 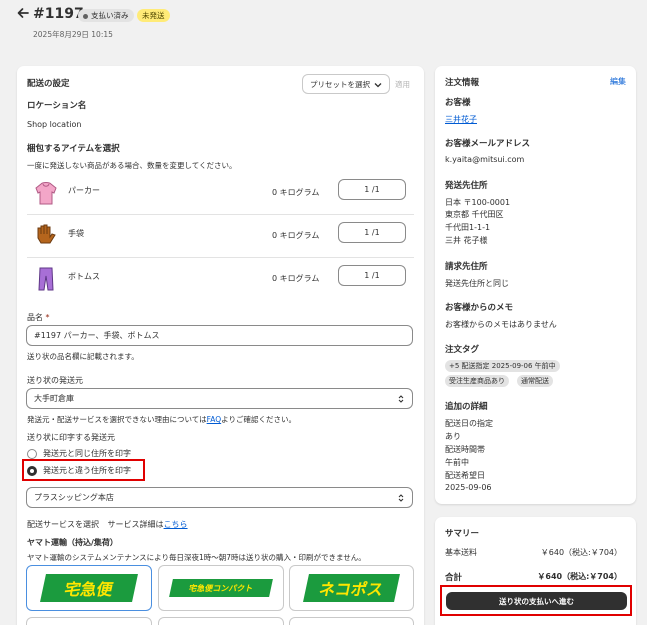 I want to click on service-label-row: 配送サービスを選択 サービス詳細はこちら, so click(x=107, y=524).